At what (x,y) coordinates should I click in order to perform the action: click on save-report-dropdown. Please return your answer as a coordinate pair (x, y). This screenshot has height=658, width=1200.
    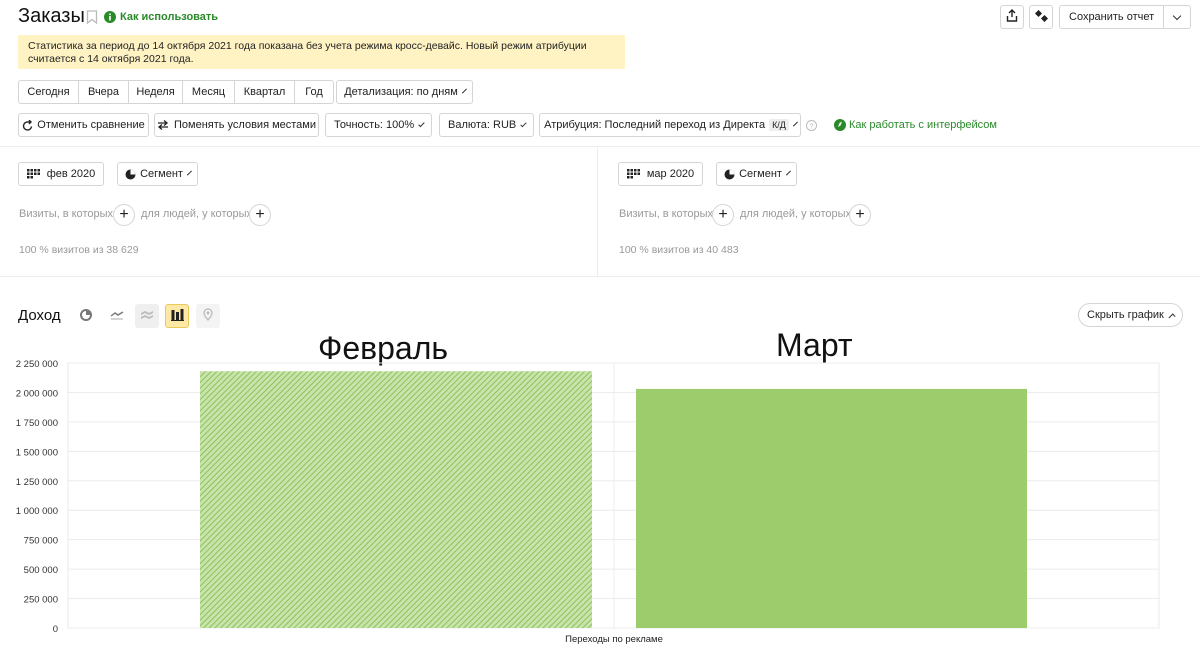
    Looking at the image, I should click on (1177, 17).